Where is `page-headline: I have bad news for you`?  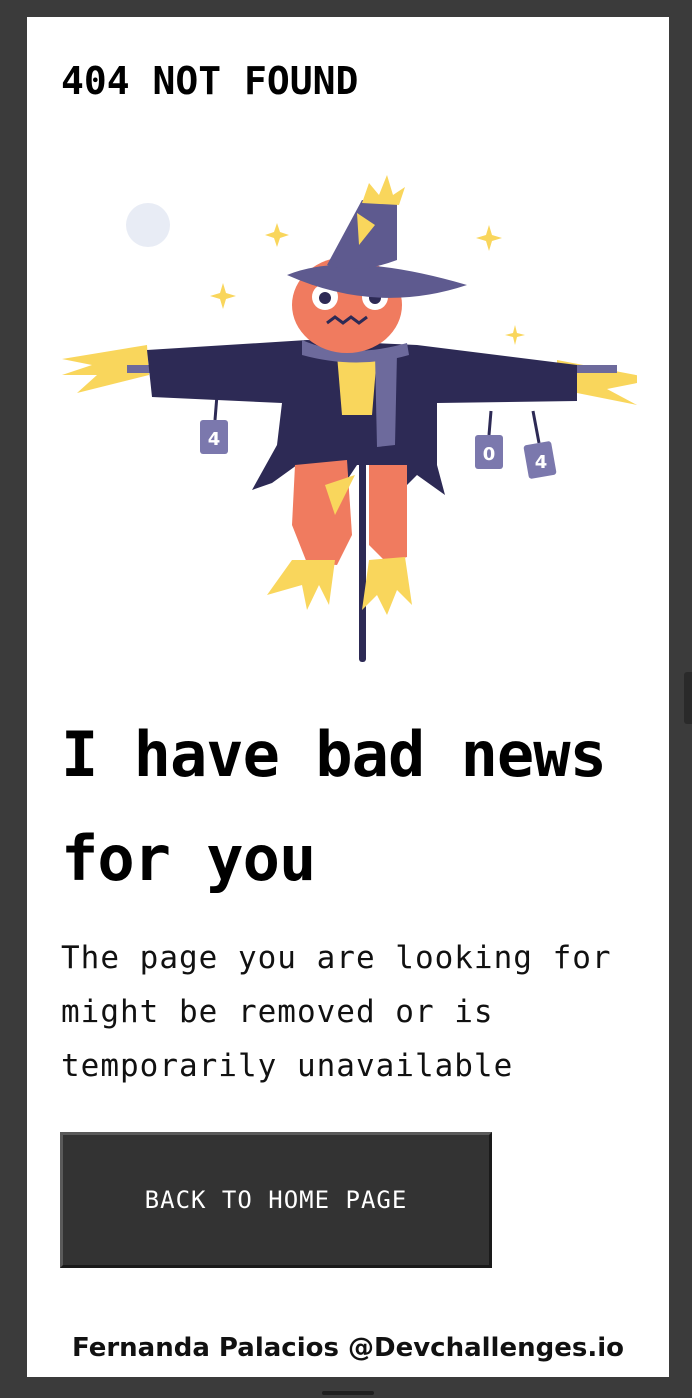 page-headline: I have bad news for you is located at coordinates (334, 806).